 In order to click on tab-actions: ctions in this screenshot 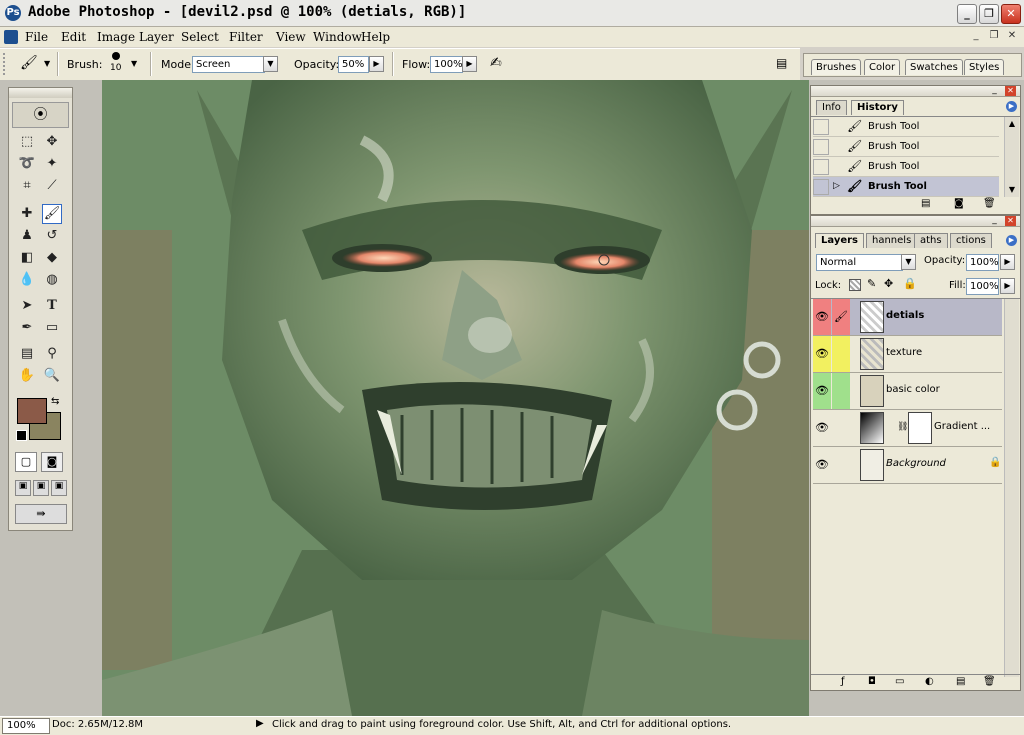, I will do `click(971, 240)`.